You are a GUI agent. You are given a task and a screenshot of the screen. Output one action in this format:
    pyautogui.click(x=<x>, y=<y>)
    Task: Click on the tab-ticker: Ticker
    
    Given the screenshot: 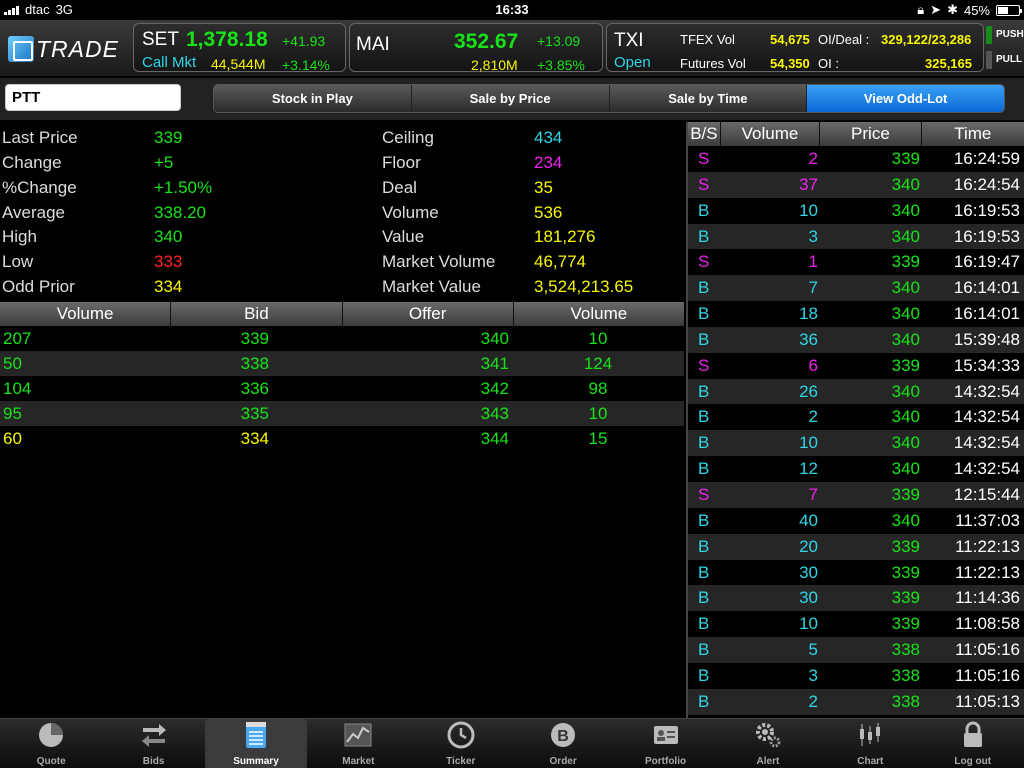 What is the action you would take?
    pyautogui.click(x=461, y=743)
    